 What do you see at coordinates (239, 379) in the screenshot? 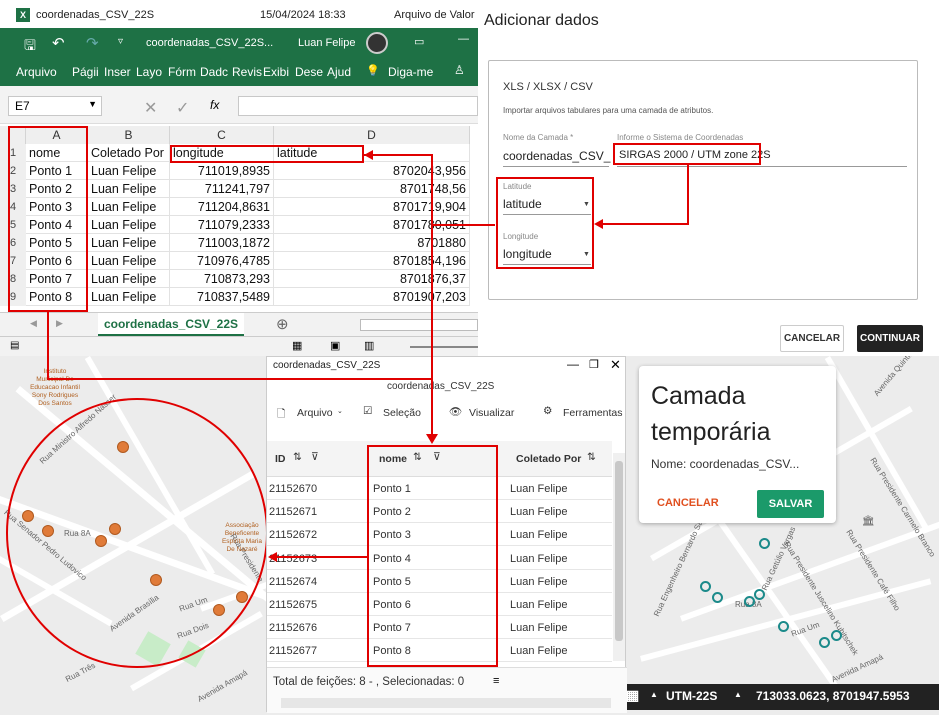
I see `connector-line` at bounding box center [239, 379].